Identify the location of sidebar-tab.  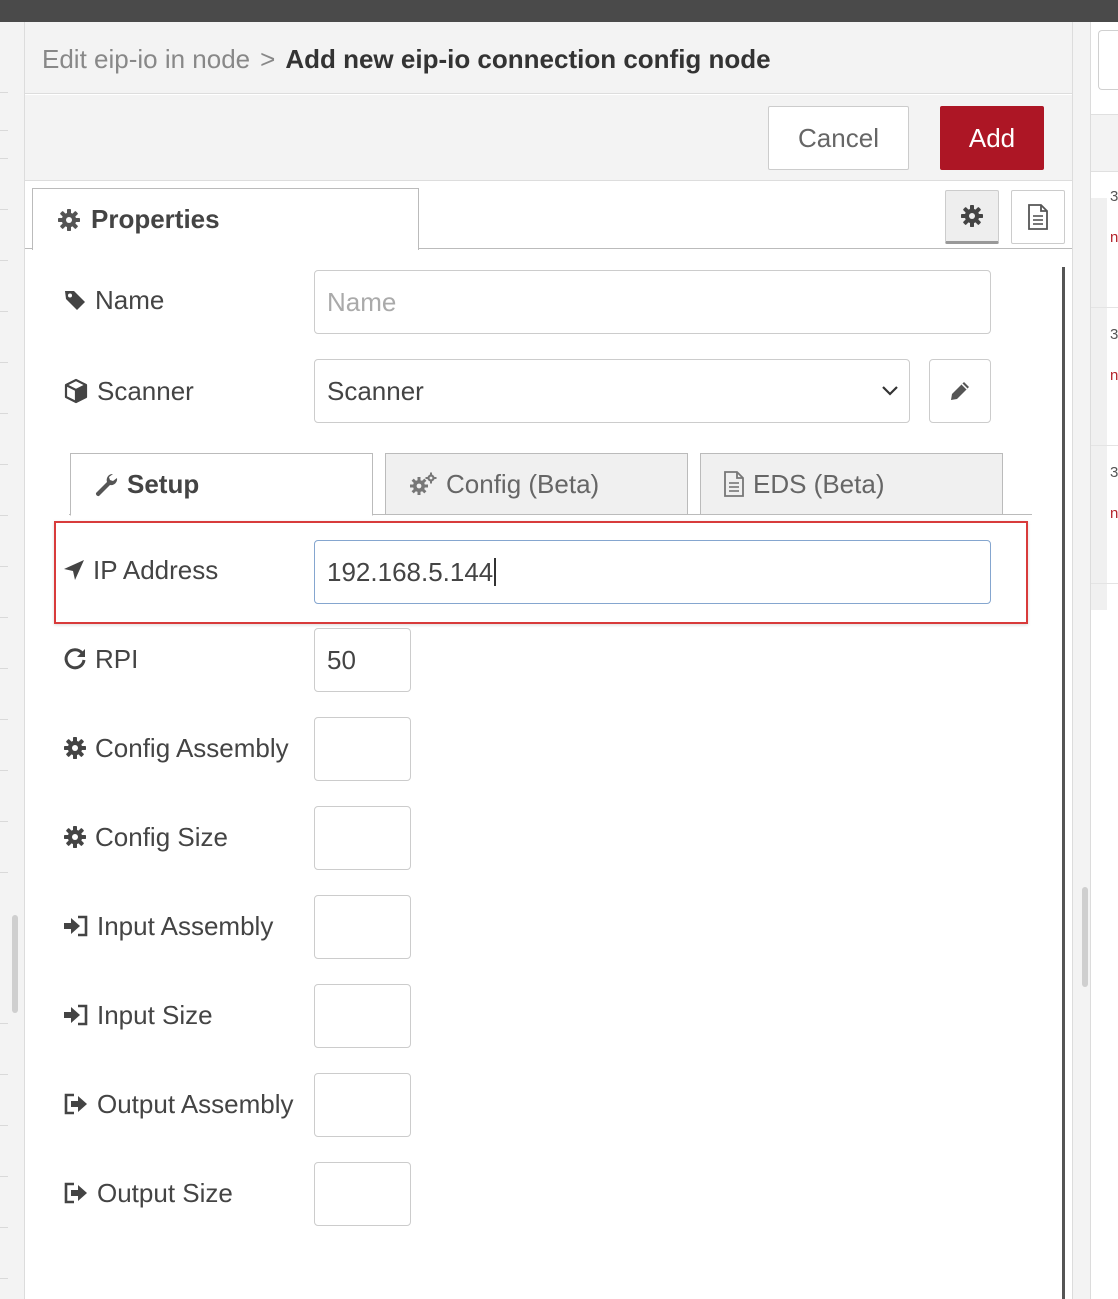
(1108, 60).